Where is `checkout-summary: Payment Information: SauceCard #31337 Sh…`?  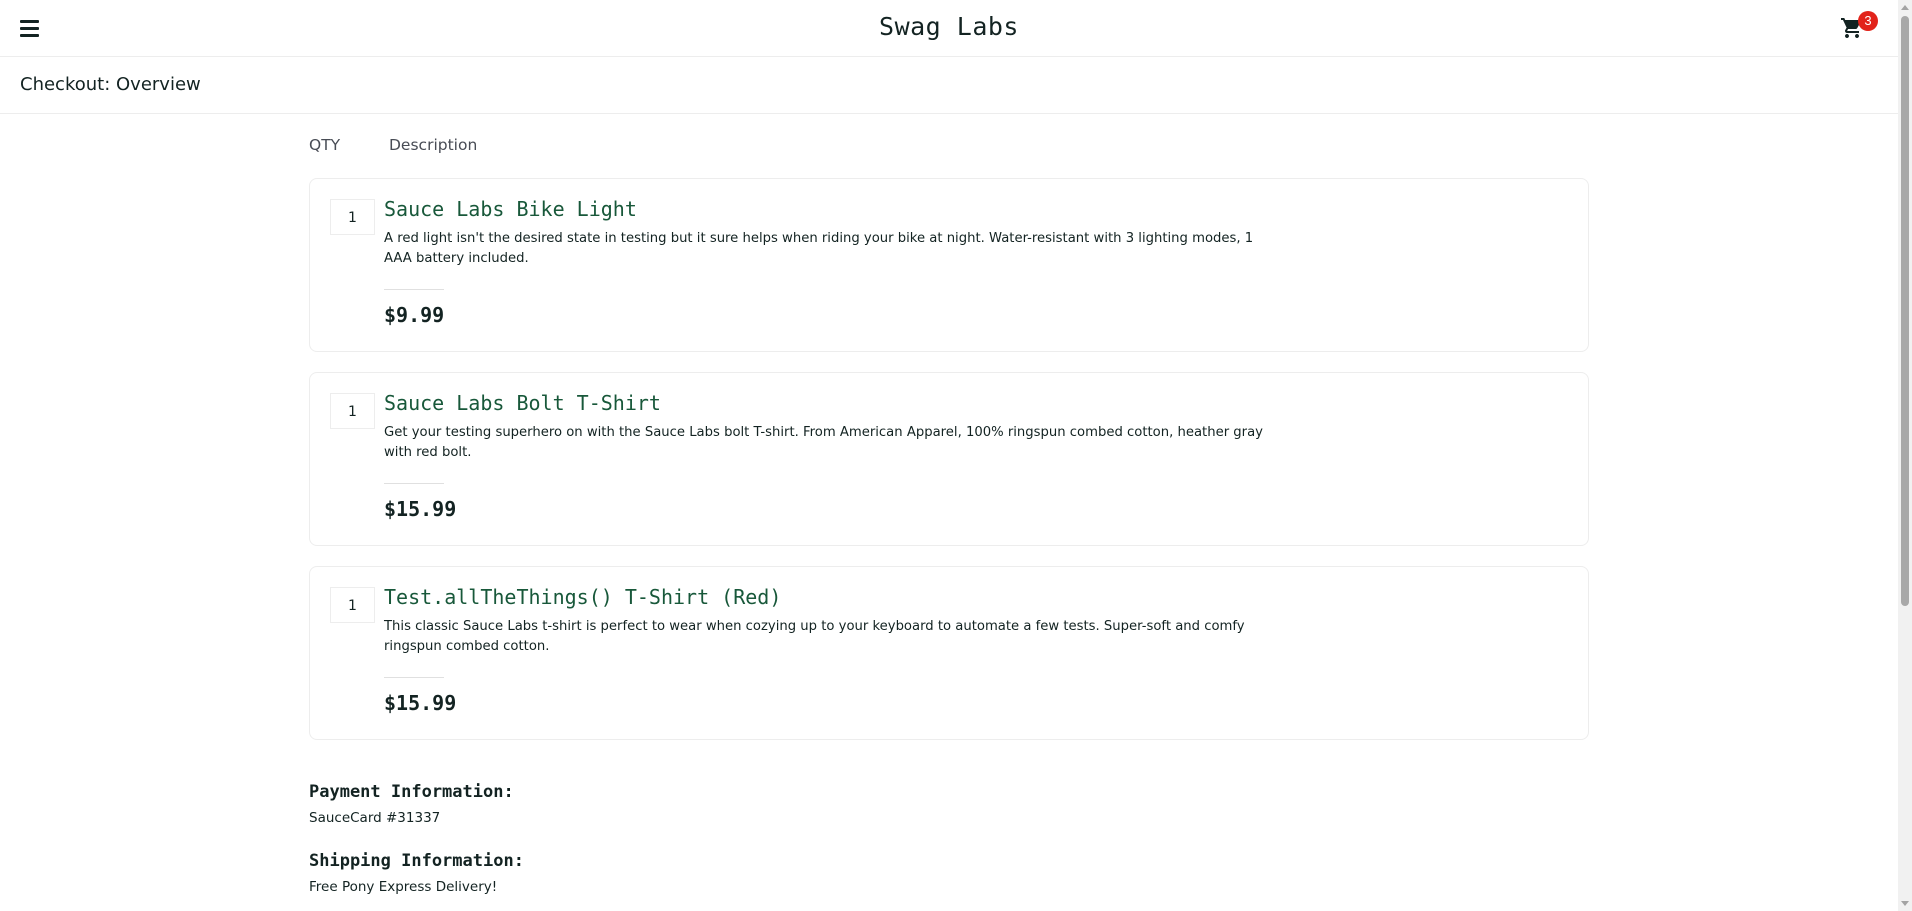
checkout-summary: Payment Information: SauceCard #31337 Sh… is located at coordinates (759, 838).